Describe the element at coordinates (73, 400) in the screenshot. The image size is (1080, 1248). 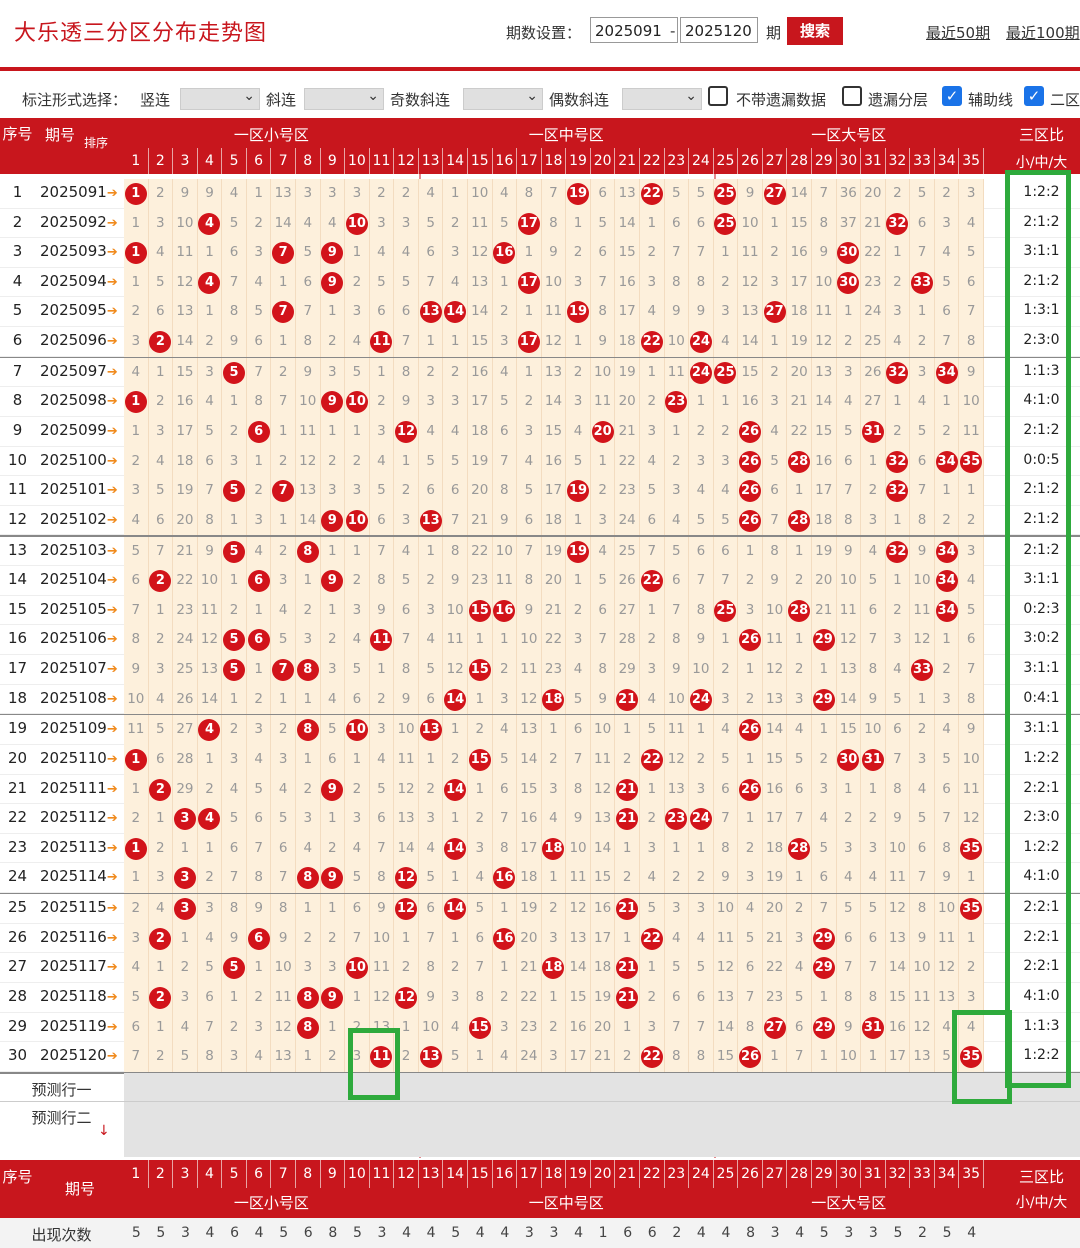
I see `issue-number: 2025098` at that location.